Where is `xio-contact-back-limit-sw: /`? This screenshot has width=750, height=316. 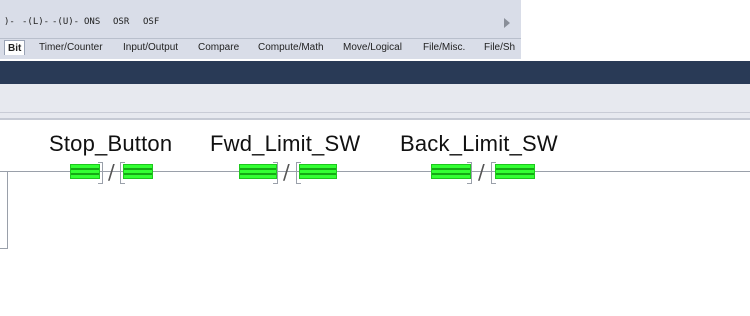 xio-contact-back-limit-sw: / is located at coordinates (483, 172).